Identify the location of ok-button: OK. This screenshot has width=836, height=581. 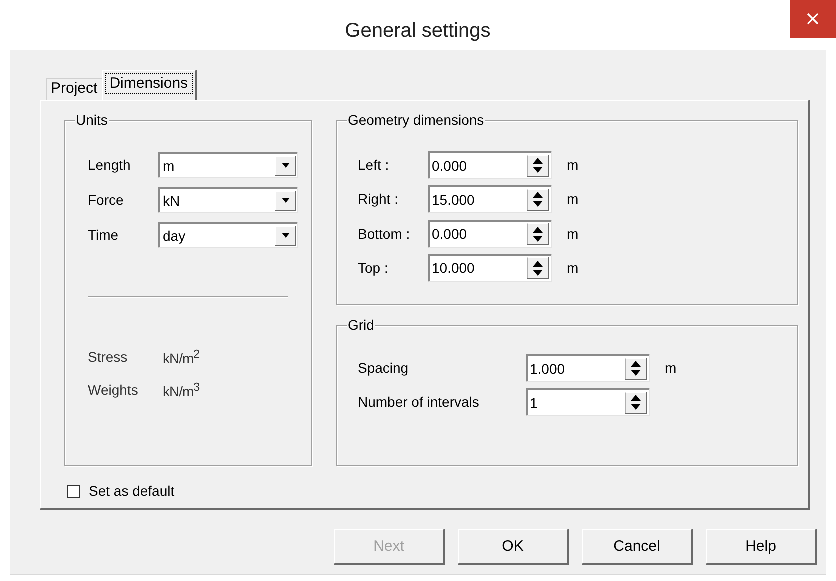
(513, 547).